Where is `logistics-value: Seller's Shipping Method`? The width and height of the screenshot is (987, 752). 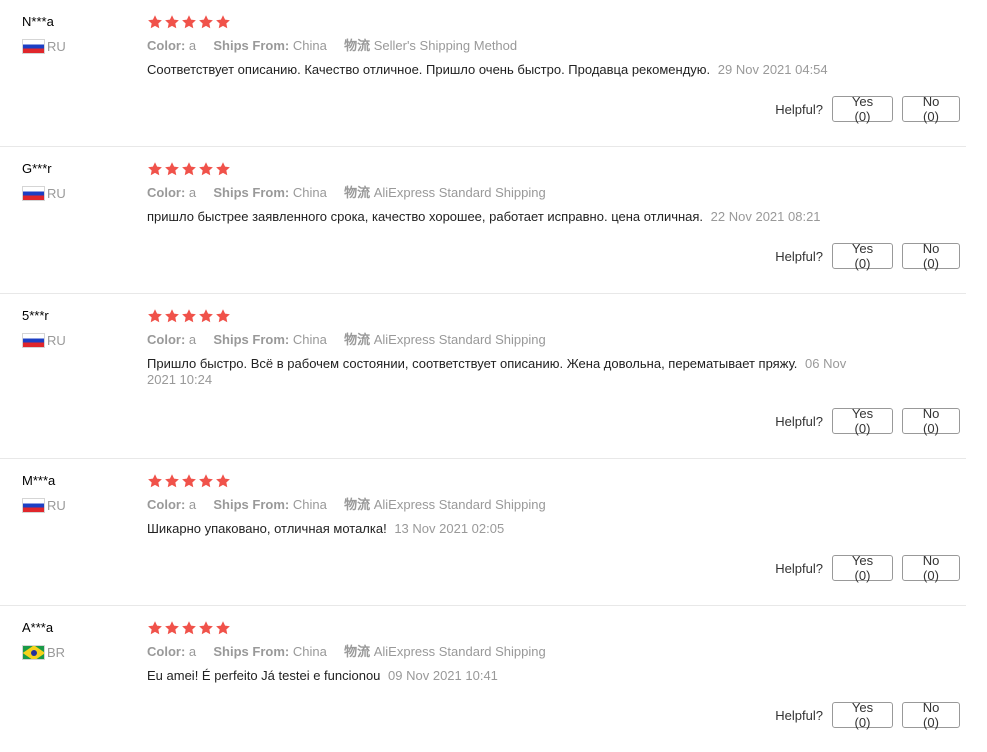 logistics-value: Seller's Shipping Method is located at coordinates (445, 45).